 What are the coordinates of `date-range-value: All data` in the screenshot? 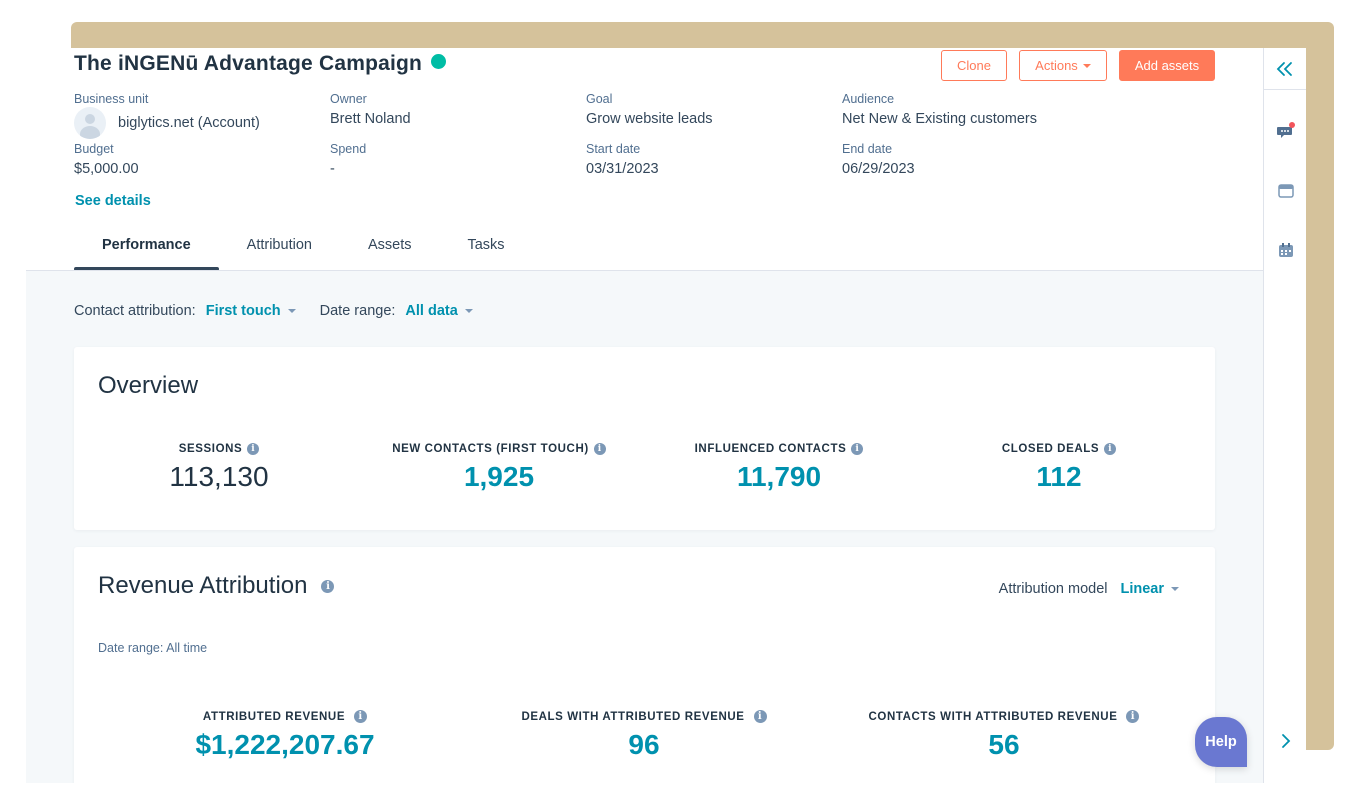 It's located at (431, 311).